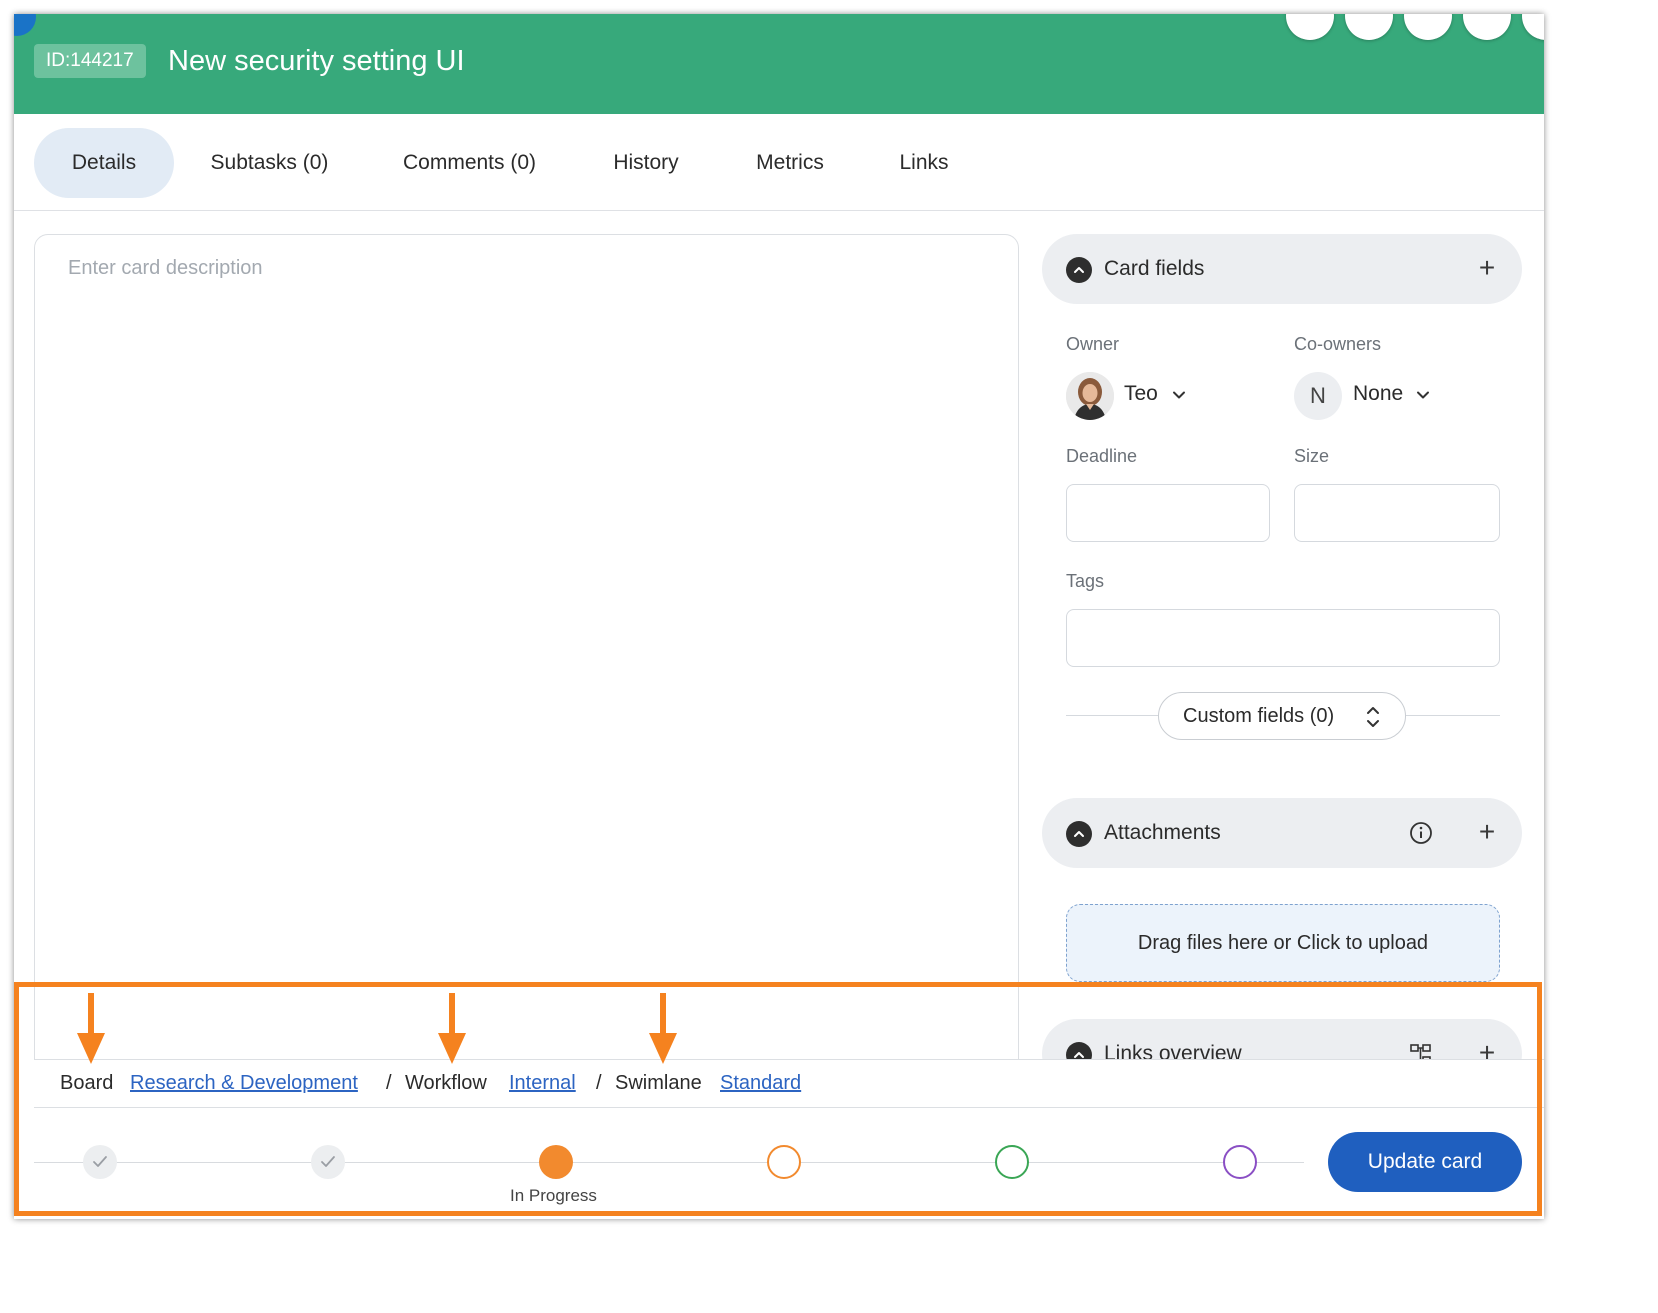 The width and height of the screenshot is (1658, 1313). I want to click on attachments-section-header: Attachments +, so click(1282, 833).